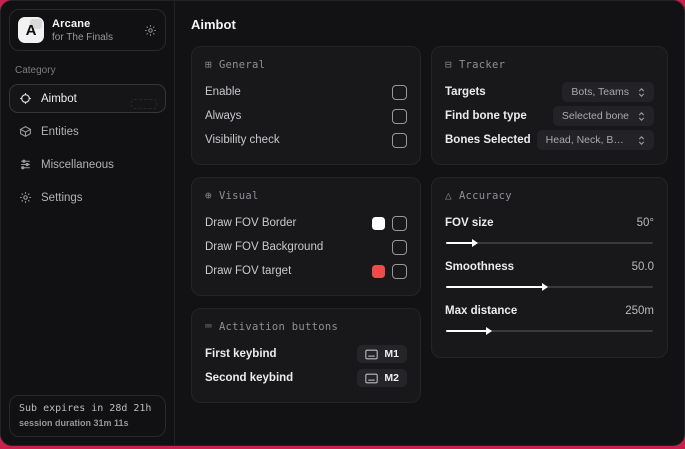 The height and width of the screenshot is (449, 685). What do you see at coordinates (235, 64) in the screenshot?
I see `general-panel-title: ⊞ General` at bounding box center [235, 64].